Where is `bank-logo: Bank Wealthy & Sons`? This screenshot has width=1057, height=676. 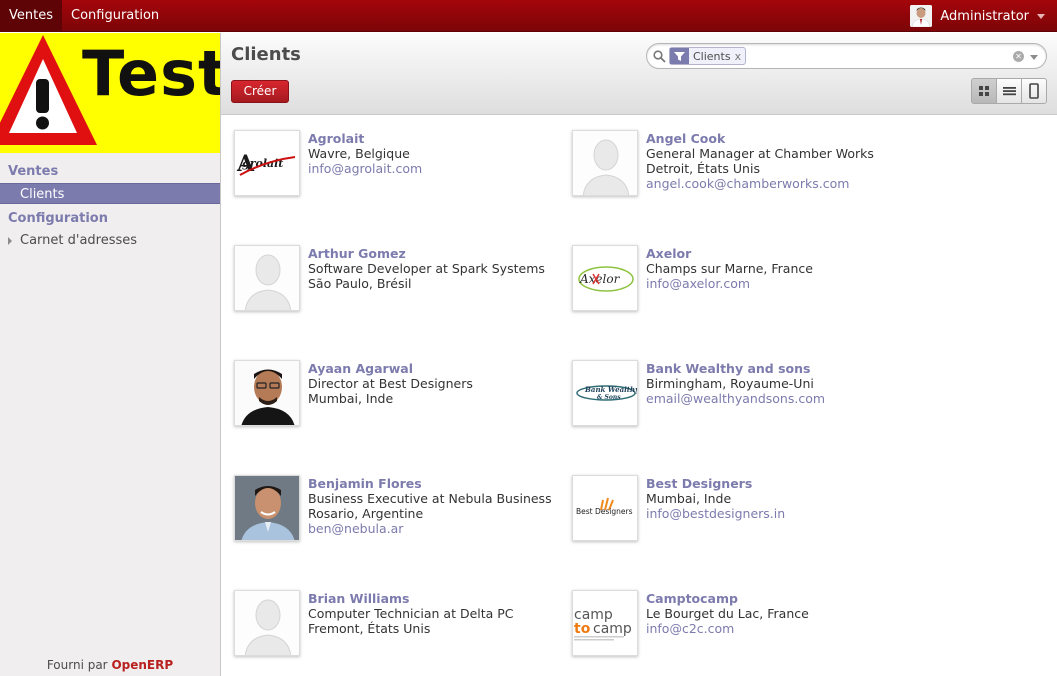
bank-logo: Bank Wealthy & Sons is located at coordinates (605, 393).